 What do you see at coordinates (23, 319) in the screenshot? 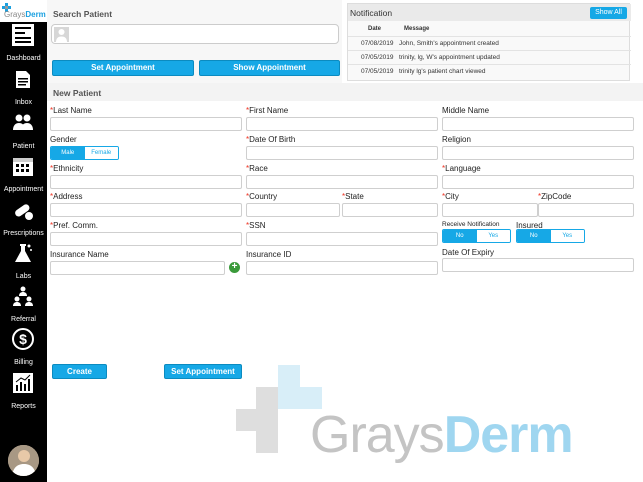
I see `sidebar-label: Referral` at bounding box center [23, 319].